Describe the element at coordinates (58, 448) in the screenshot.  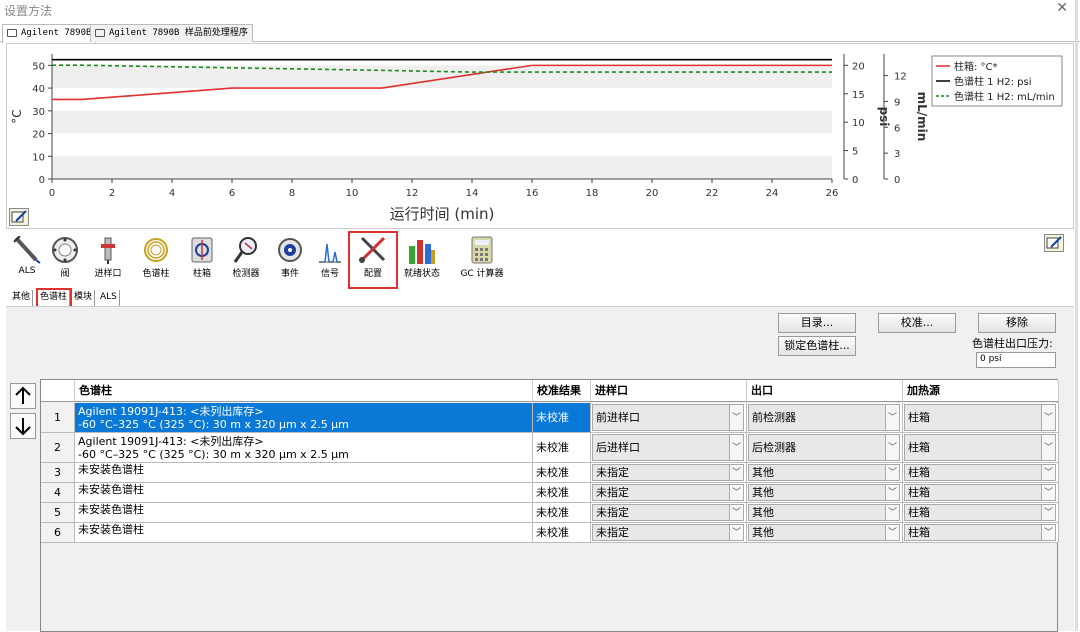
I see `row-number: 2` at that location.